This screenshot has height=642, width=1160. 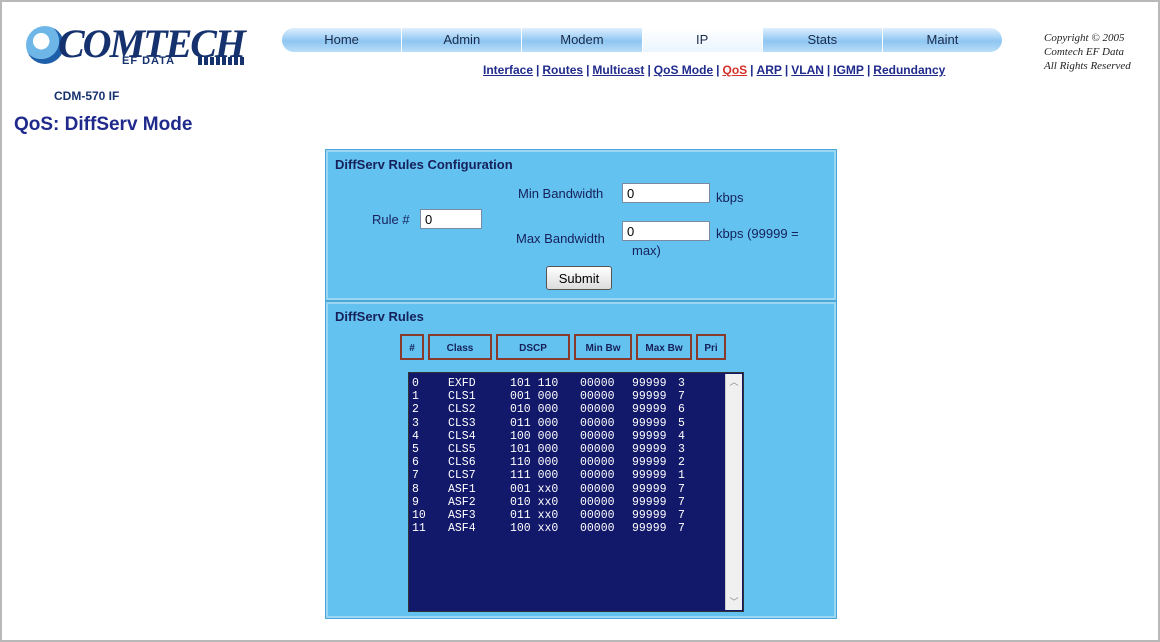 What do you see at coordinates (534, 476) in the screenshot?
I see `rule-cell: 111 000` at bounding box center [534, 476].